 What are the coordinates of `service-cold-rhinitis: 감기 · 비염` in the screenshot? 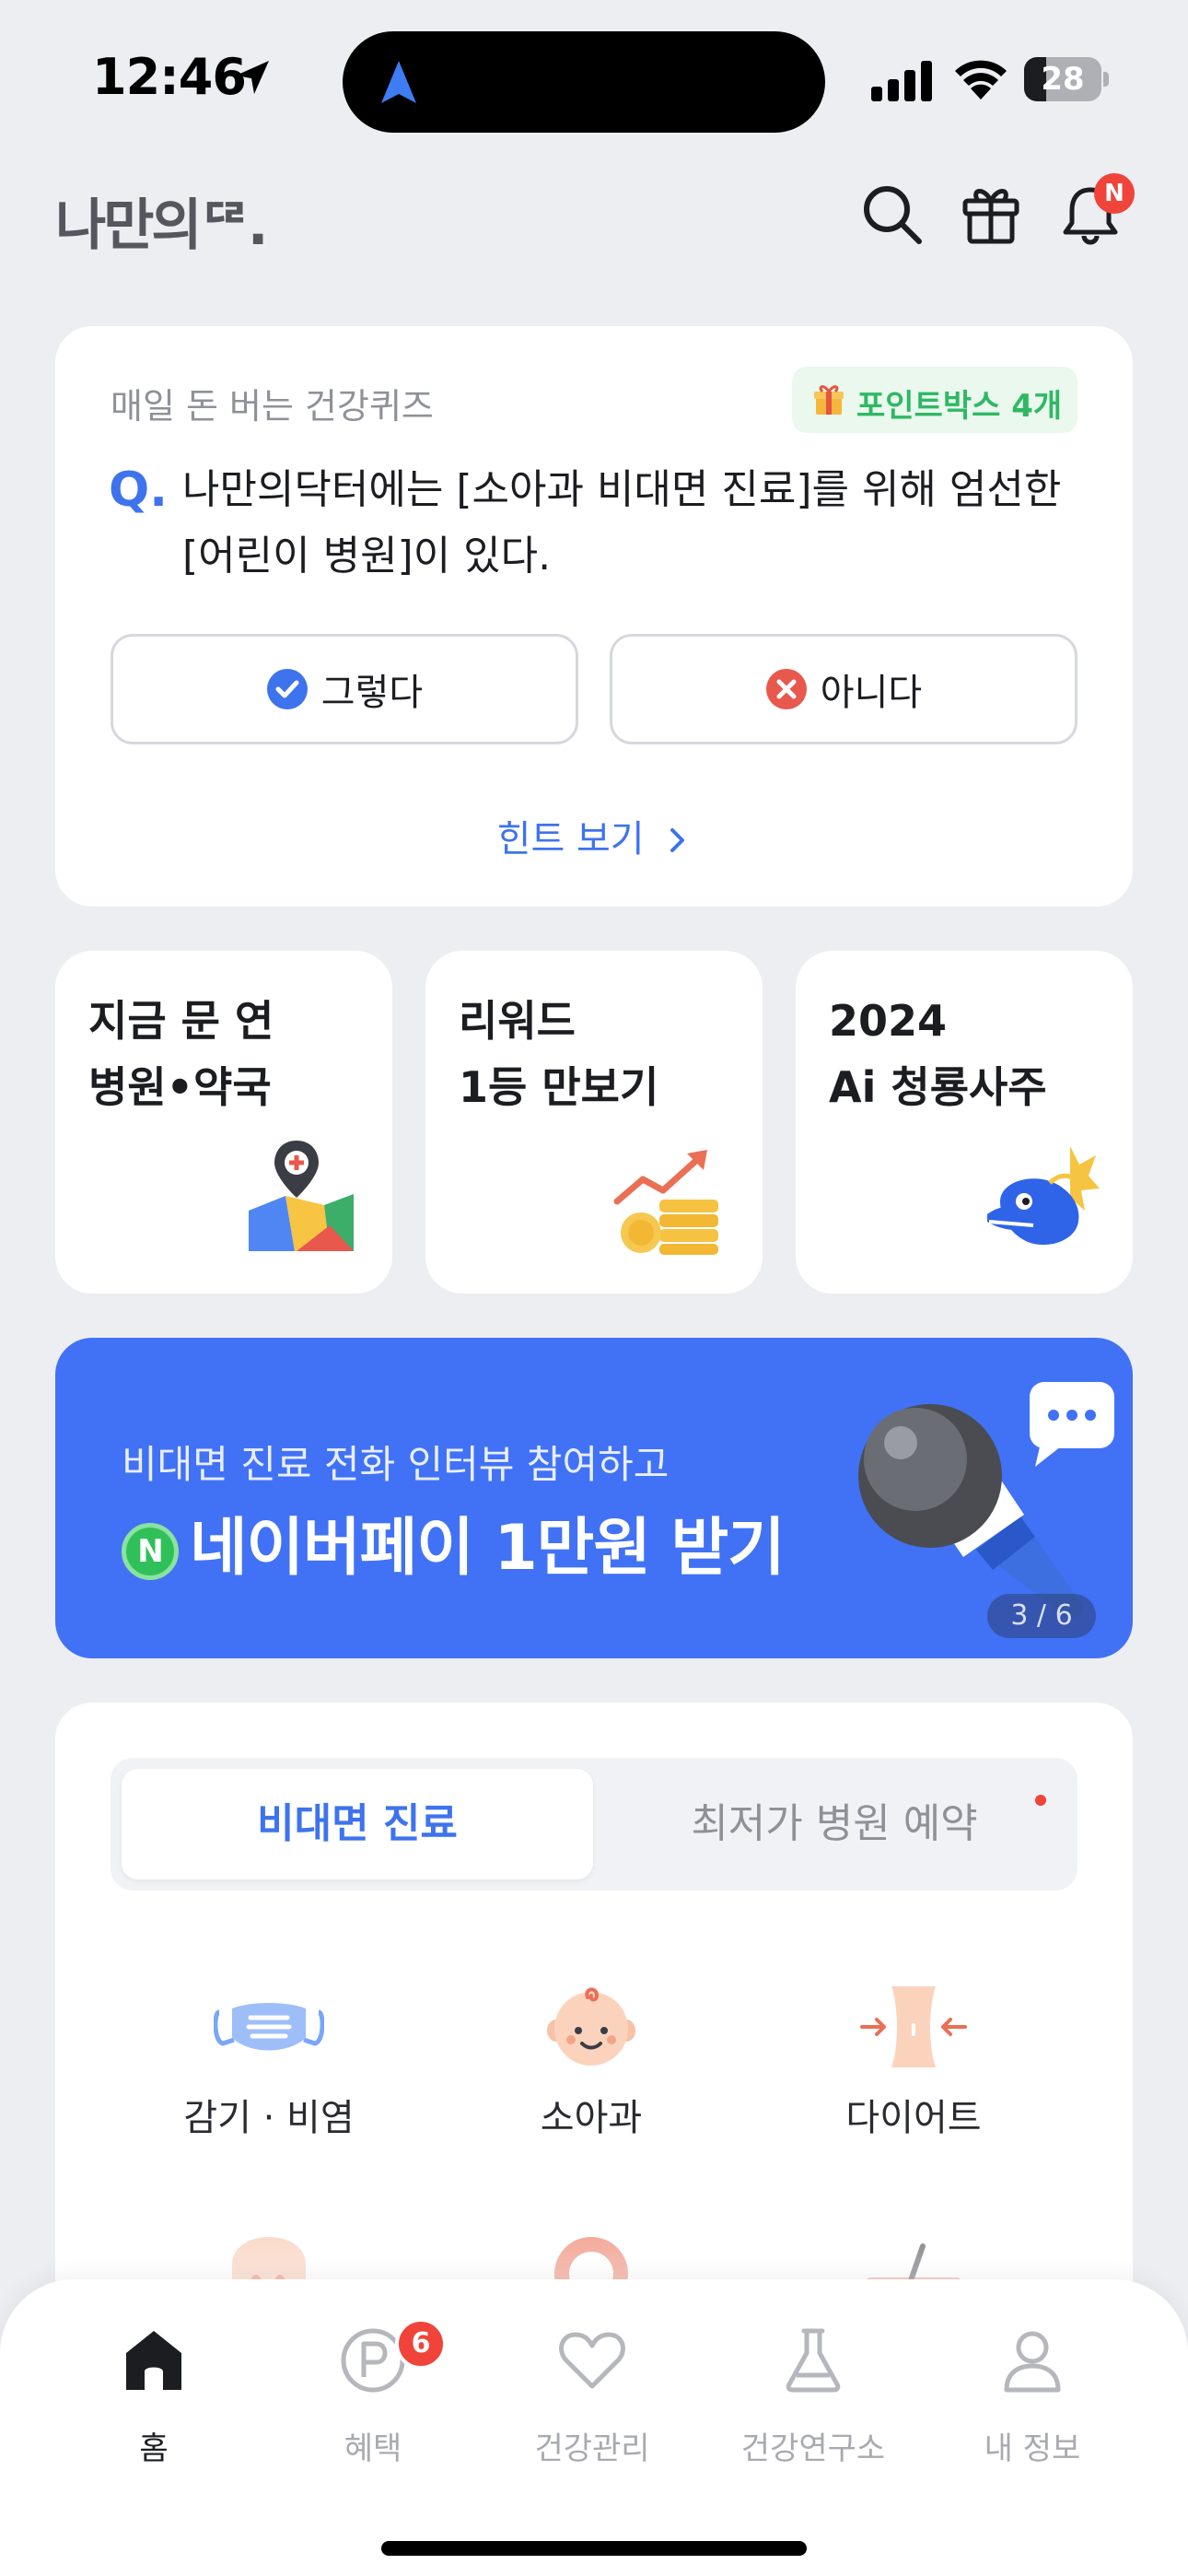 It's located at (269, 2060).